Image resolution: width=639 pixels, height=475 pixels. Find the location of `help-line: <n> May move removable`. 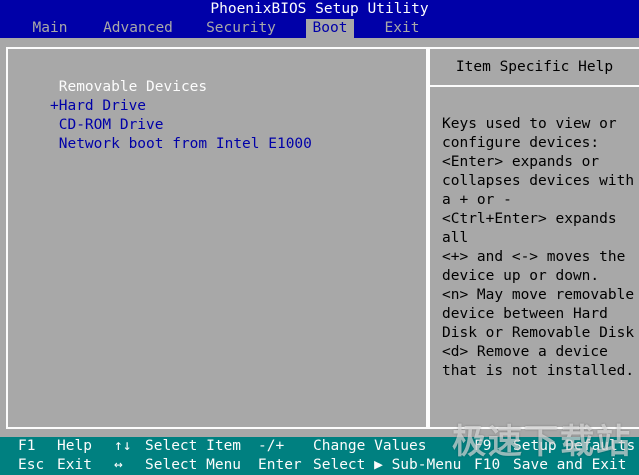

help-line: <n> May move removable is located at coordinates (538, 295).